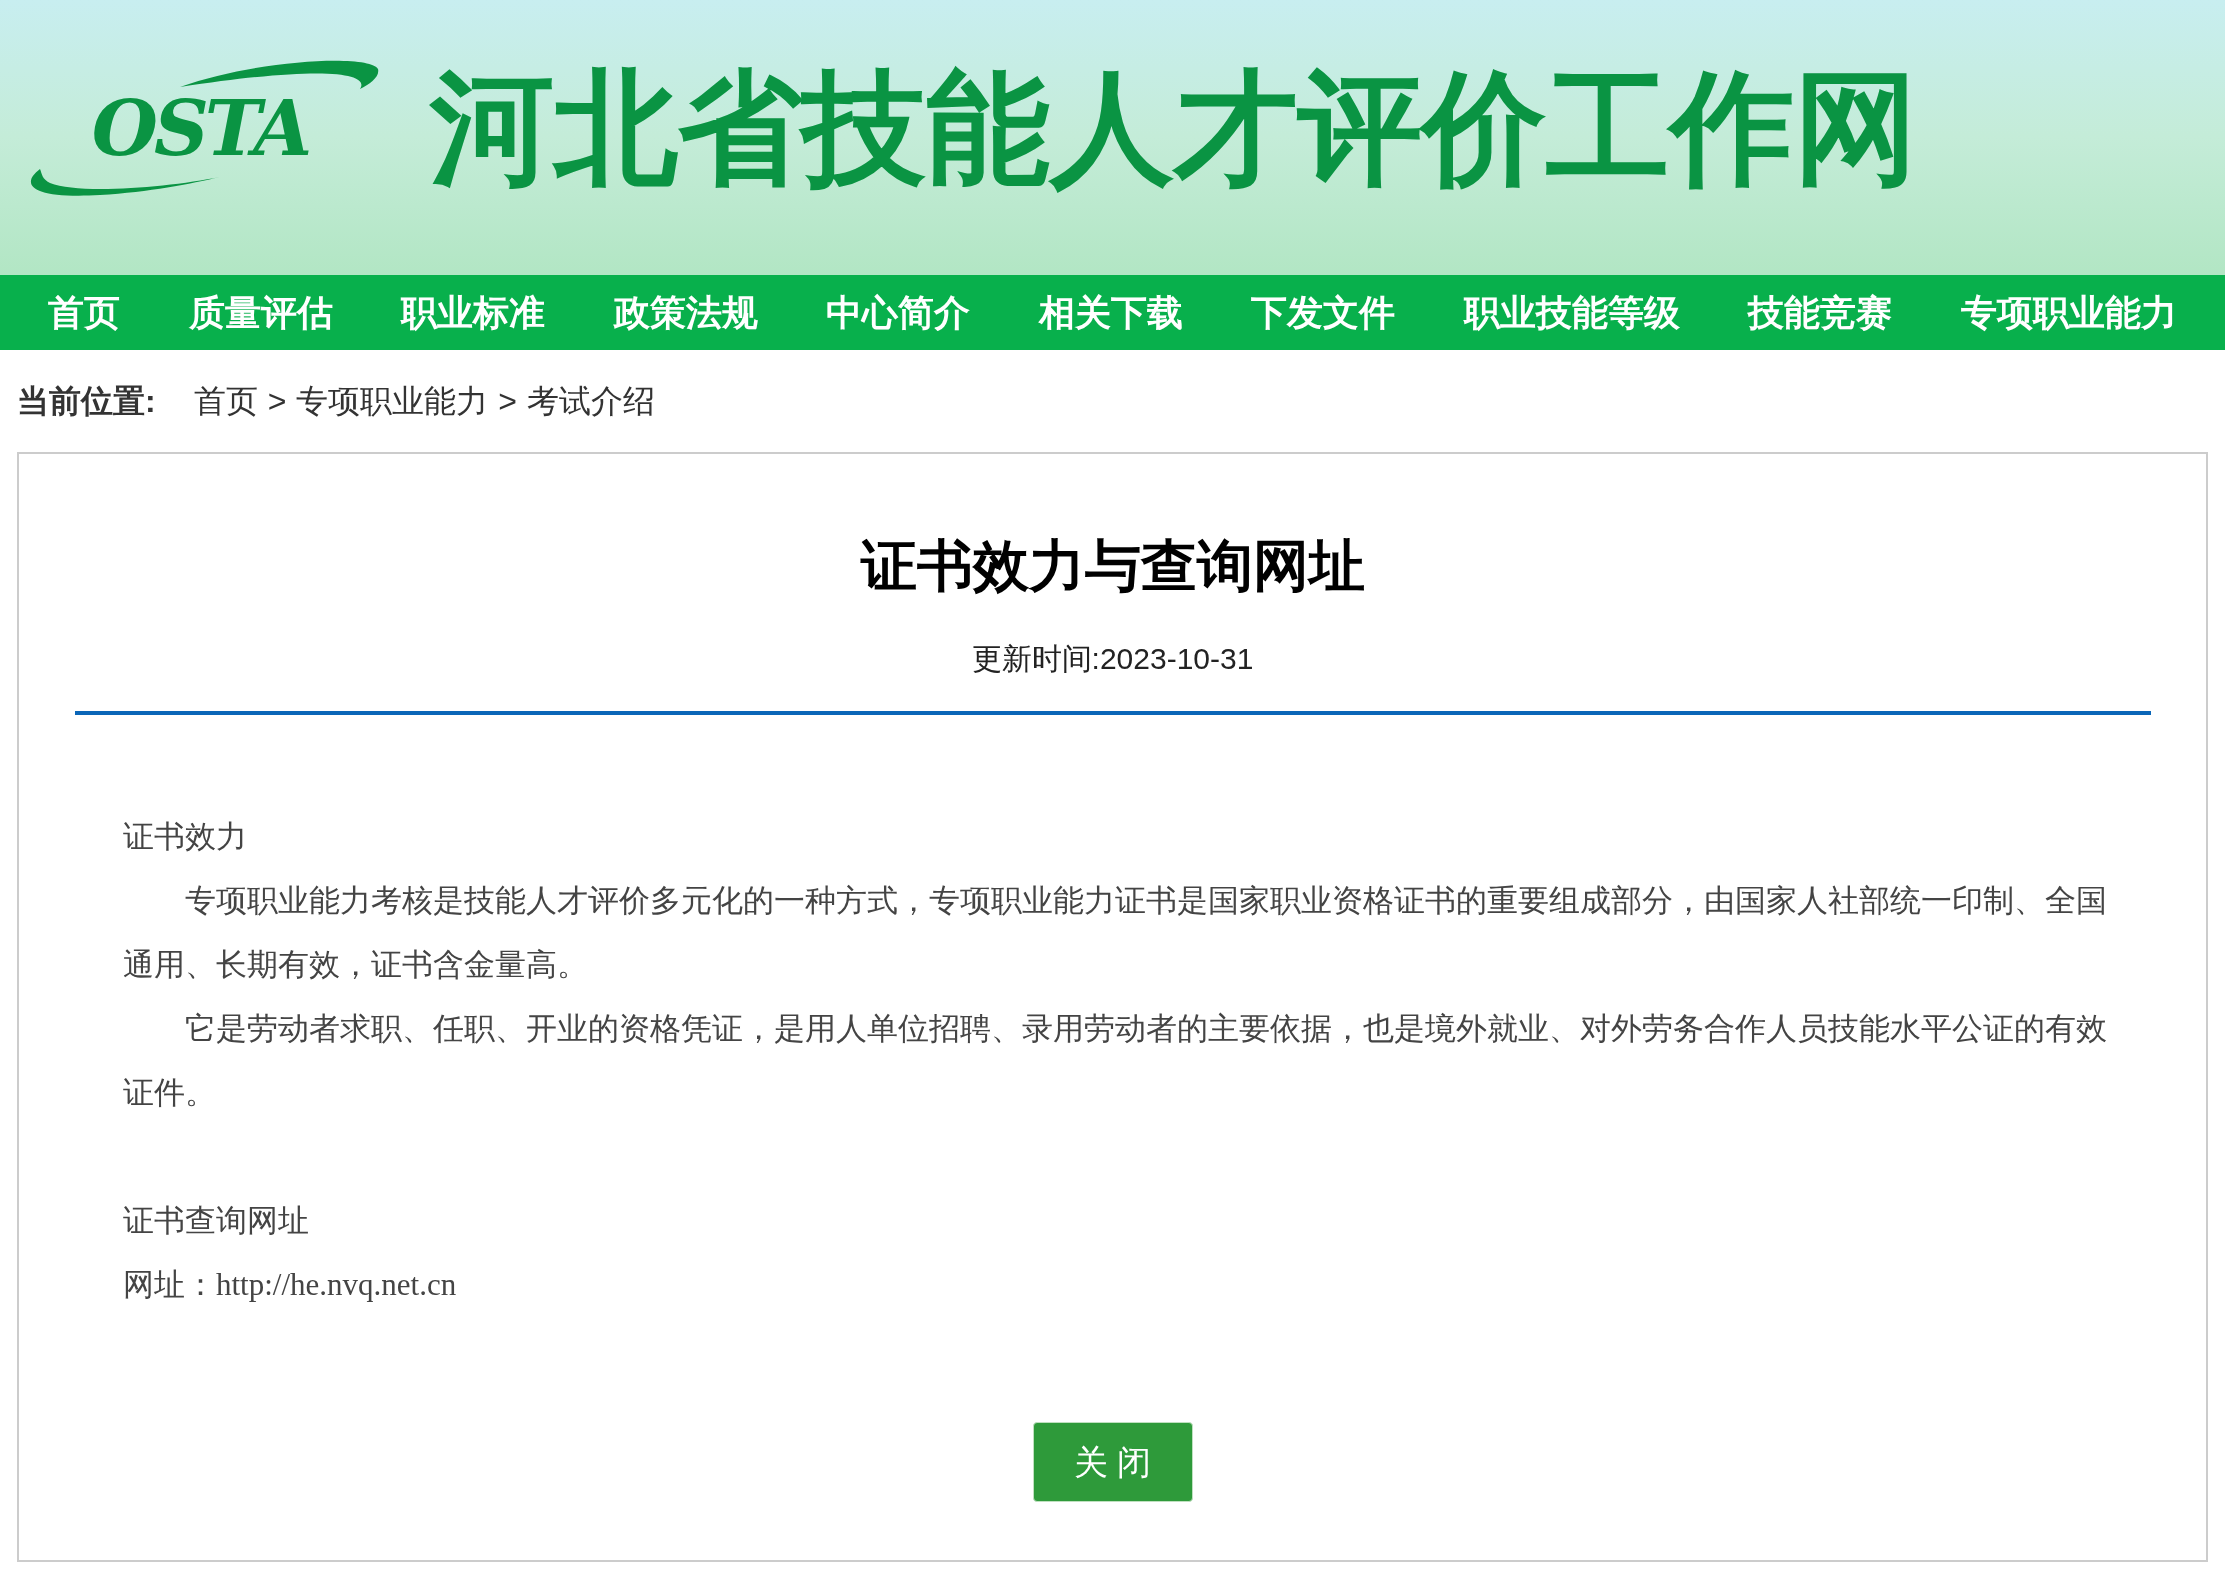  I want to click on article-title: 证书效力与查询网址, so click(1112, 566).